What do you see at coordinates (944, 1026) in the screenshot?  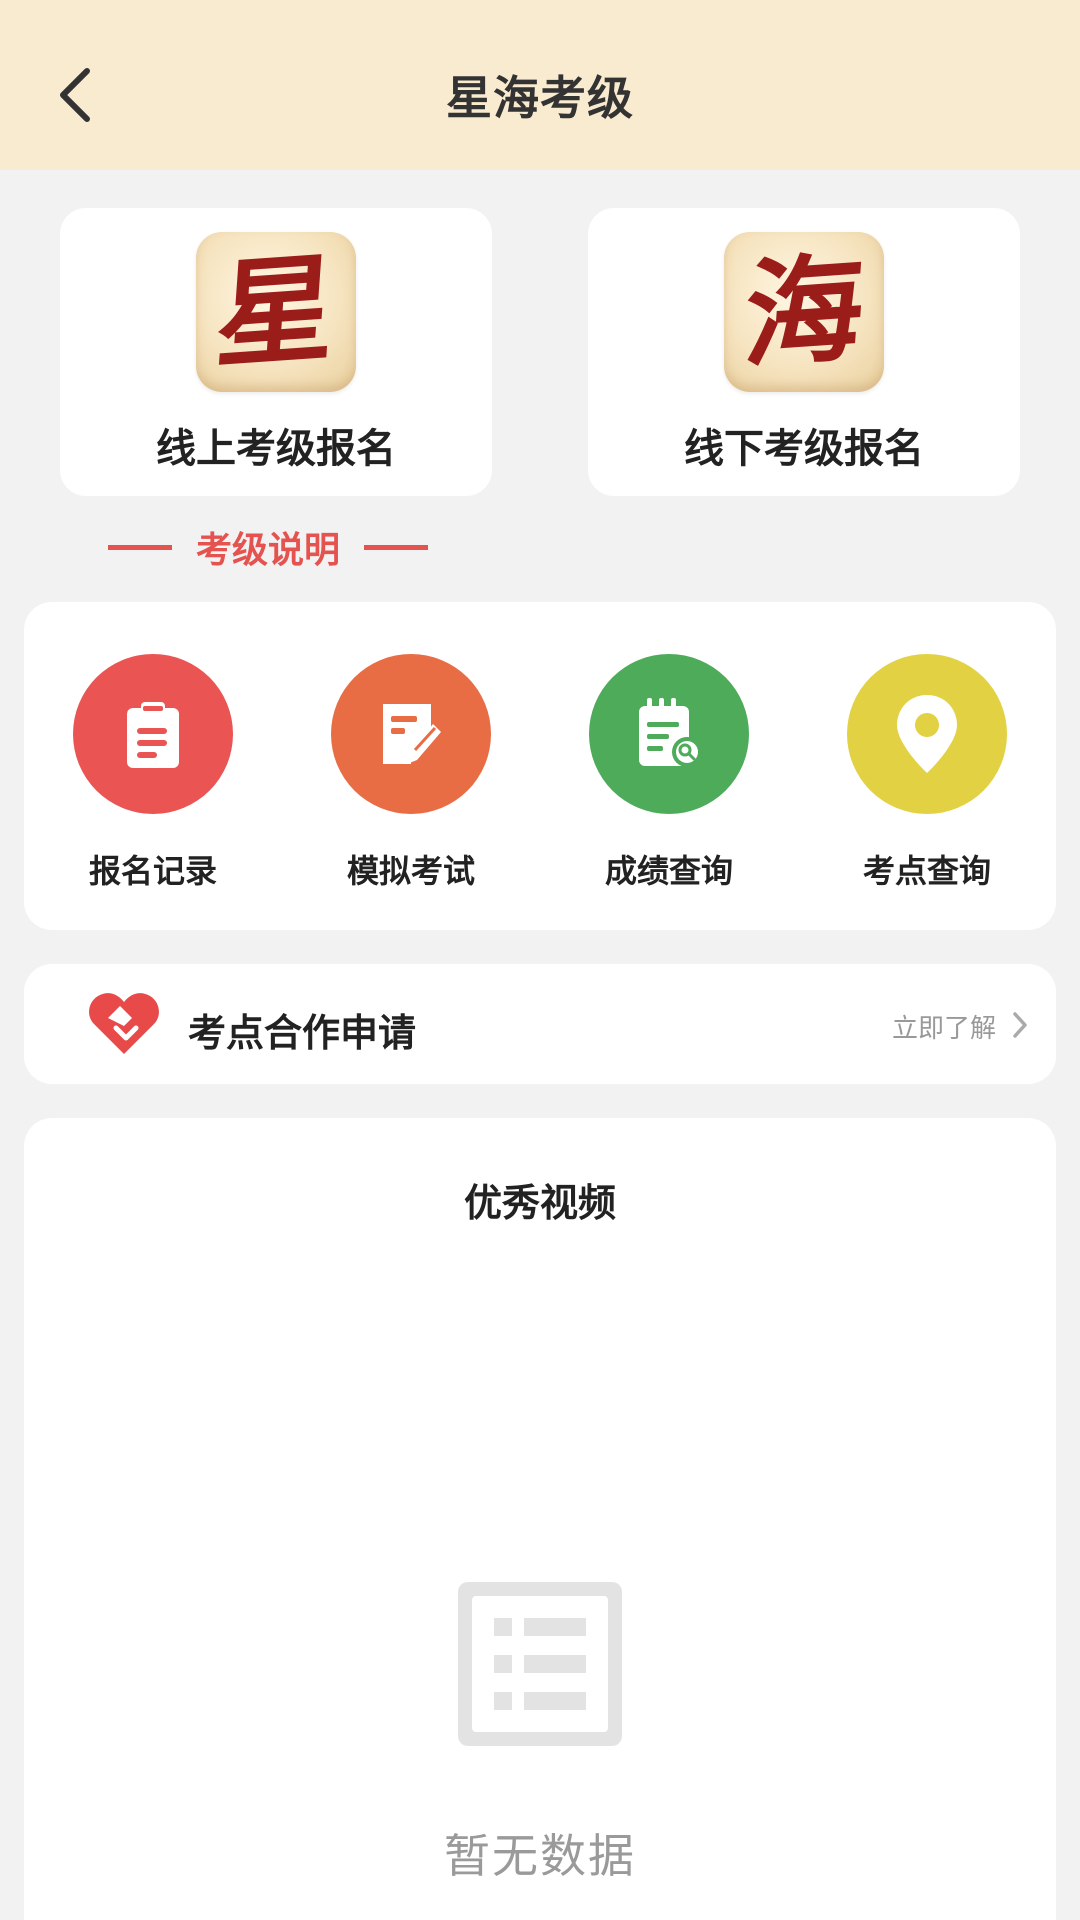 I see `learn-more-link: 立即了解` at bounding box center [944, 1026].